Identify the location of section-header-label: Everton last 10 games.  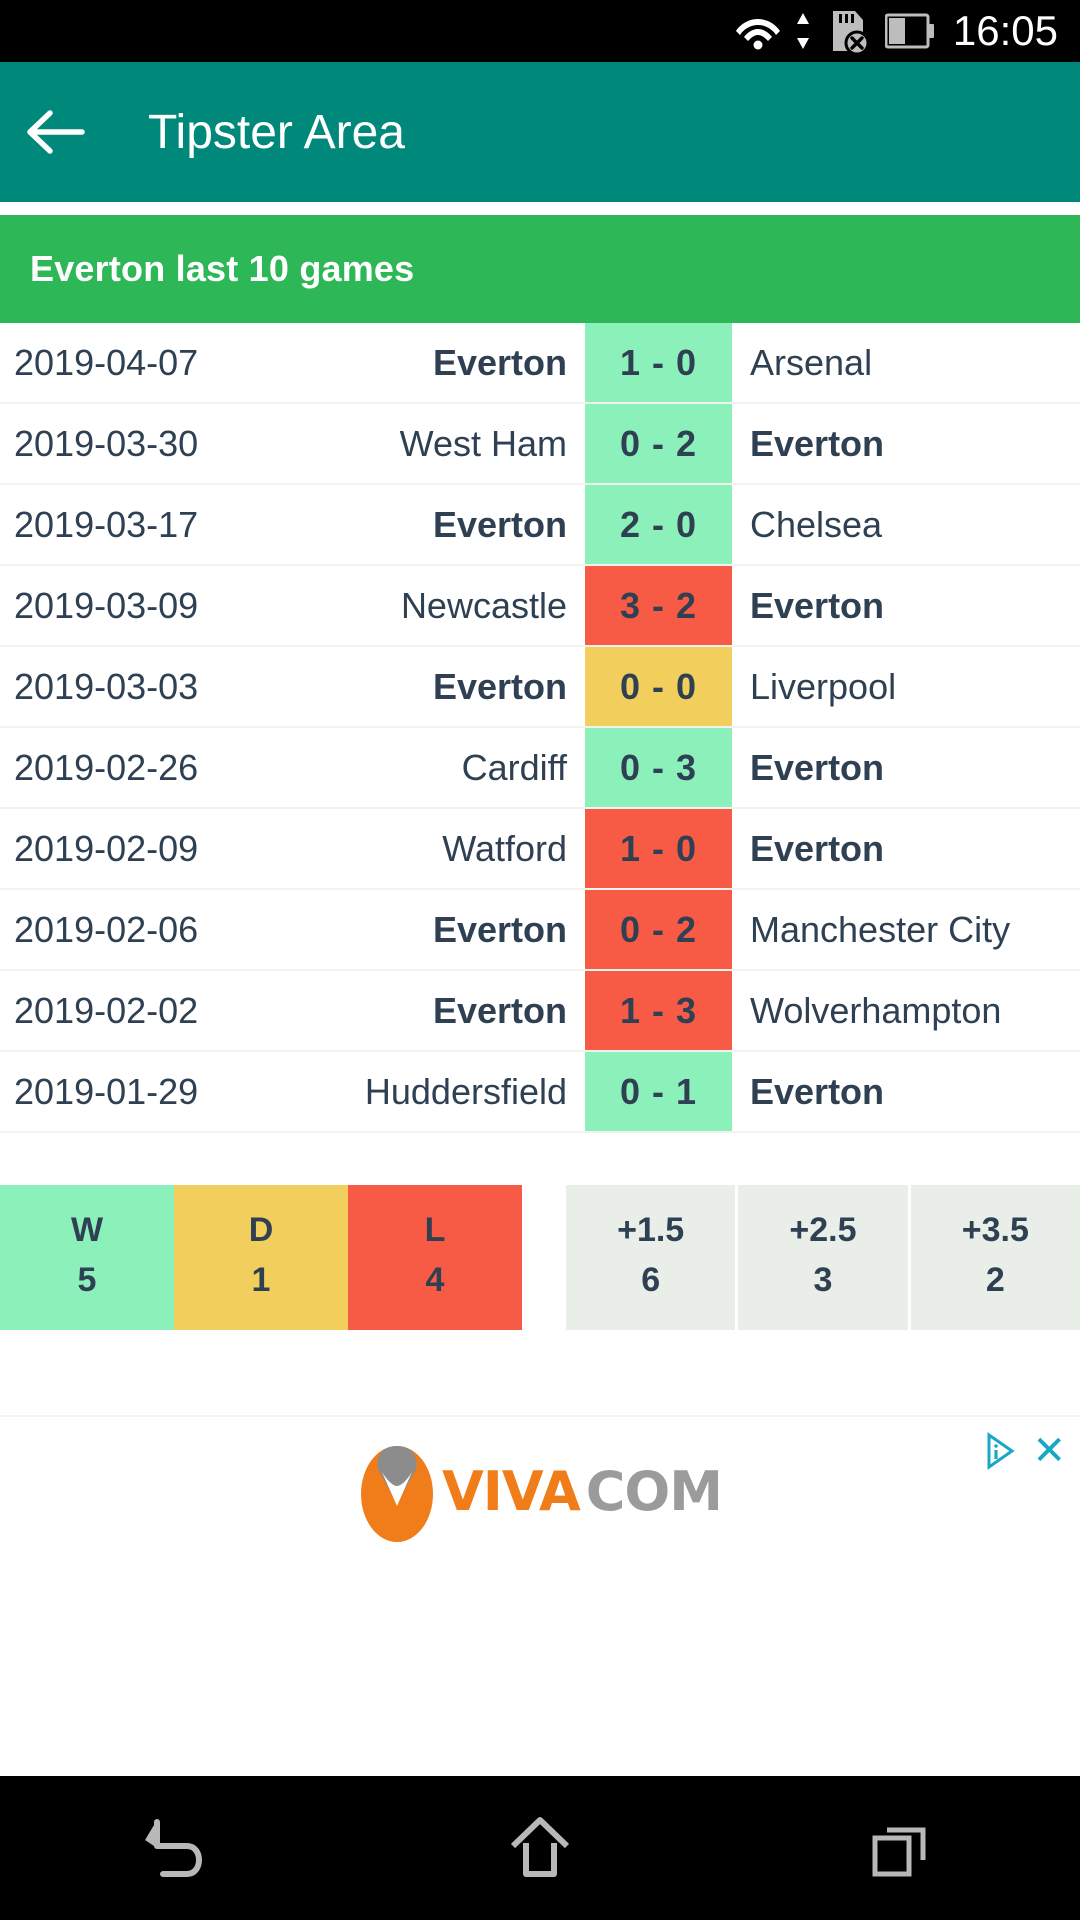
(222, 268).